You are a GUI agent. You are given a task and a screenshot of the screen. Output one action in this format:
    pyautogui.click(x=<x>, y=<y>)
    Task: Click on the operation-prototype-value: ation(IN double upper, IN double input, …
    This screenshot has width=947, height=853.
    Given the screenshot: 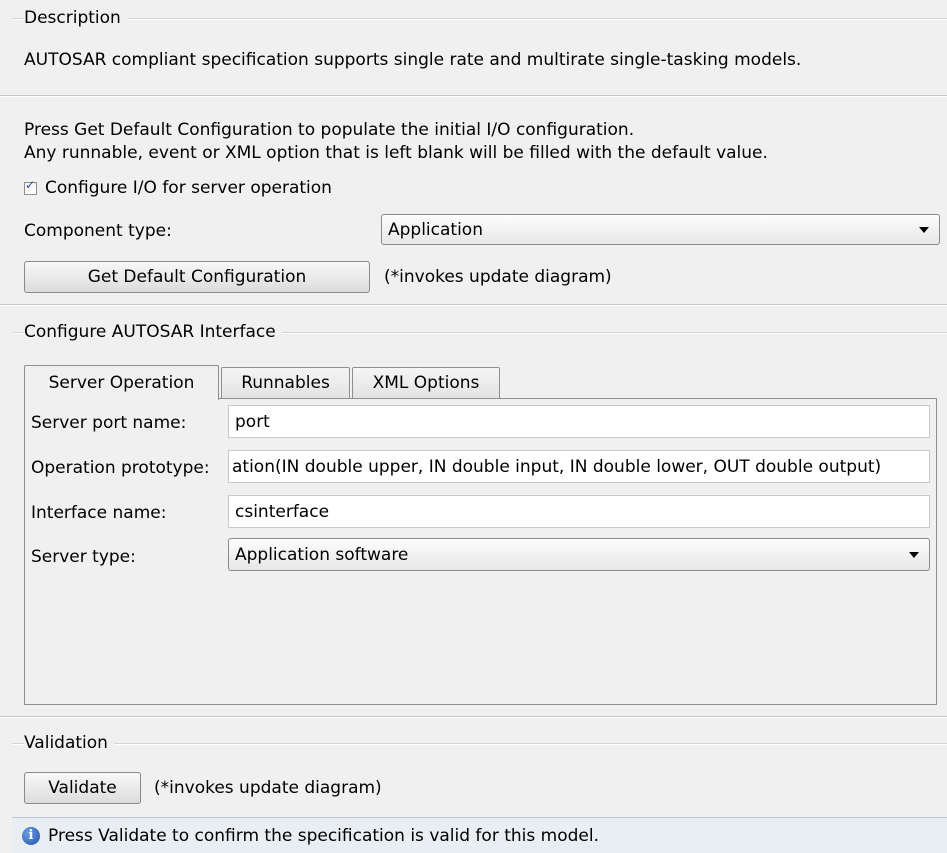 What is the action you would take?
    pyautogui.click(x=557, y=466)
    